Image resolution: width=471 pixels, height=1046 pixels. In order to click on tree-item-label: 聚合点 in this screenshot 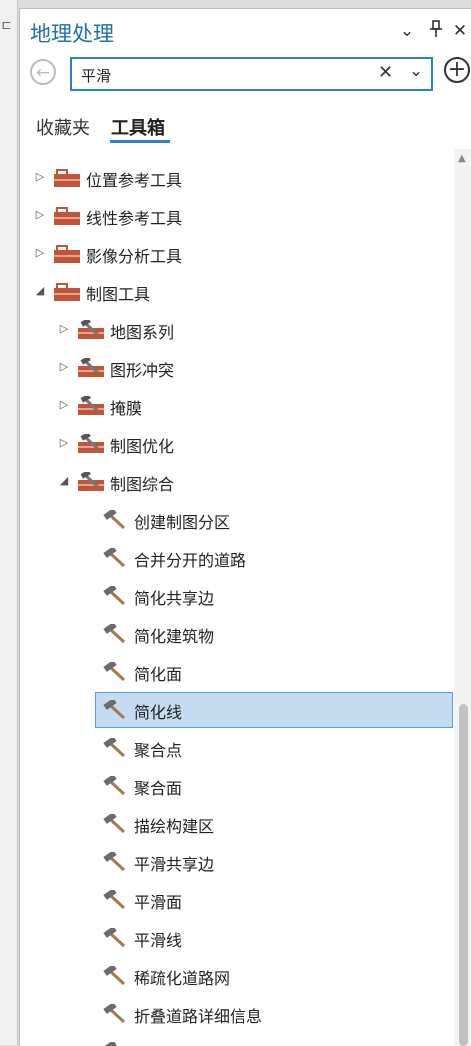, I will do `click(158, 750)`.